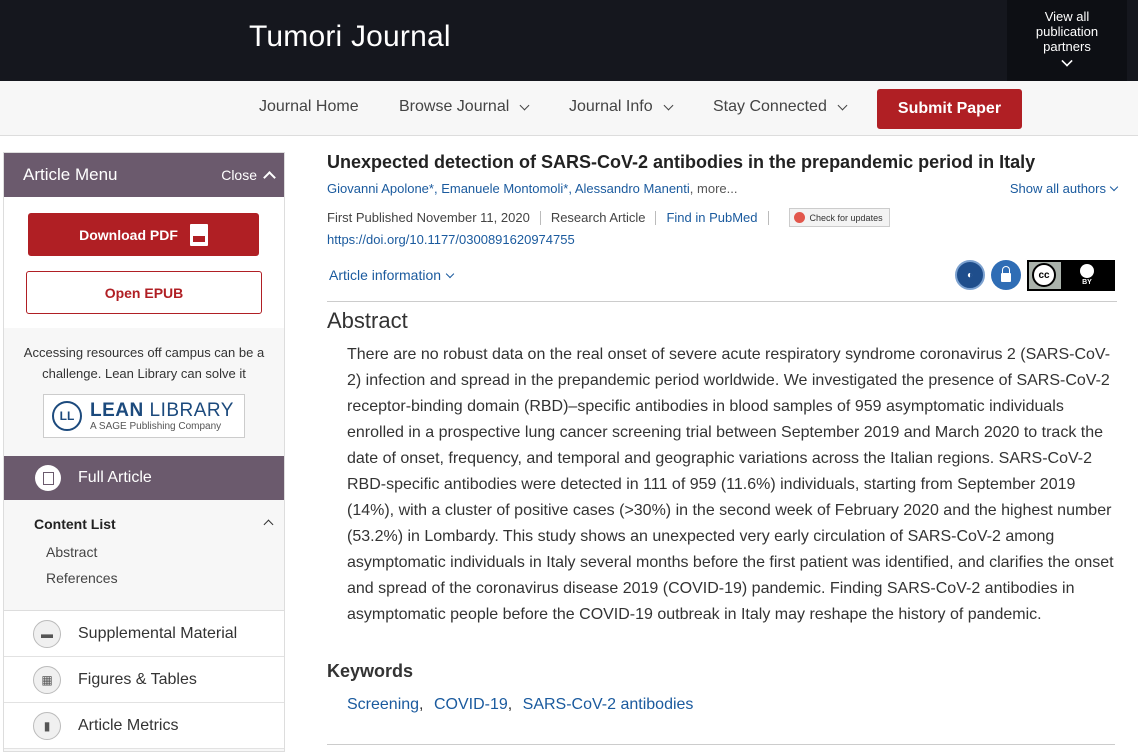  I want to click on nav-stay-connected: Stay Connected, so click(780, 107).